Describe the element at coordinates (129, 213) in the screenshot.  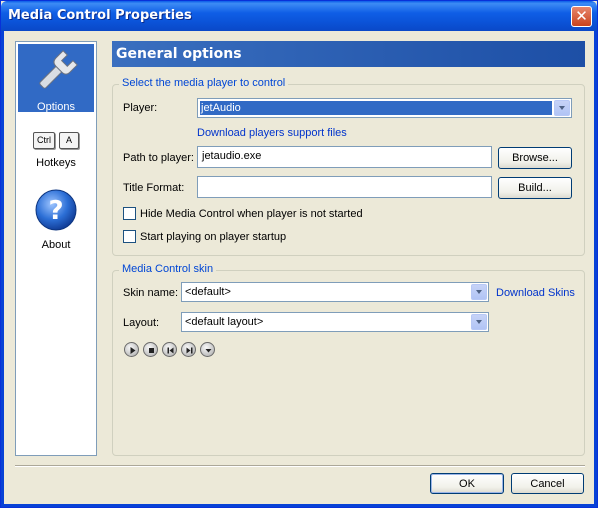
I see `hide-when-not-started-checkbox` at that location.